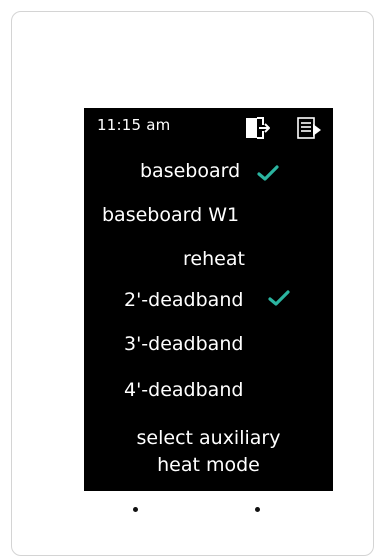 This screenshot has height=559, width=377. Describe the element at coordinates (257, 509) in the screenshot. I see `right-nav-button` at that location.